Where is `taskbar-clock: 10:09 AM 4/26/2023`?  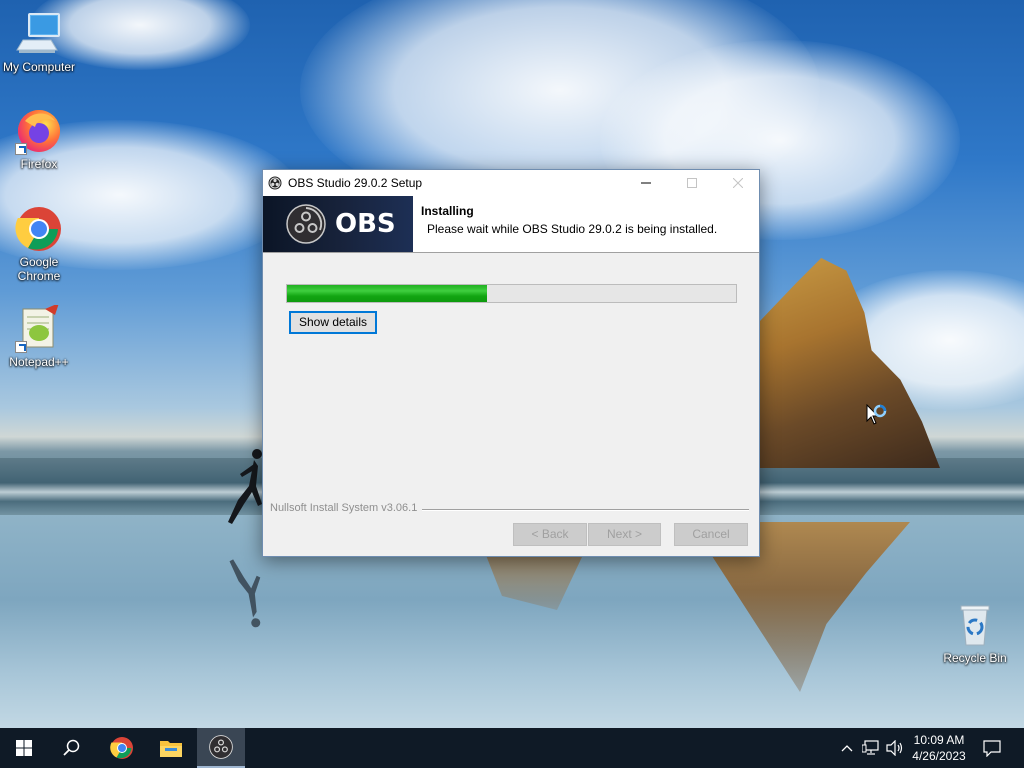 taskbar-clock: 10:09 AM 4/26/2023 is located at coordinates (939, 748).